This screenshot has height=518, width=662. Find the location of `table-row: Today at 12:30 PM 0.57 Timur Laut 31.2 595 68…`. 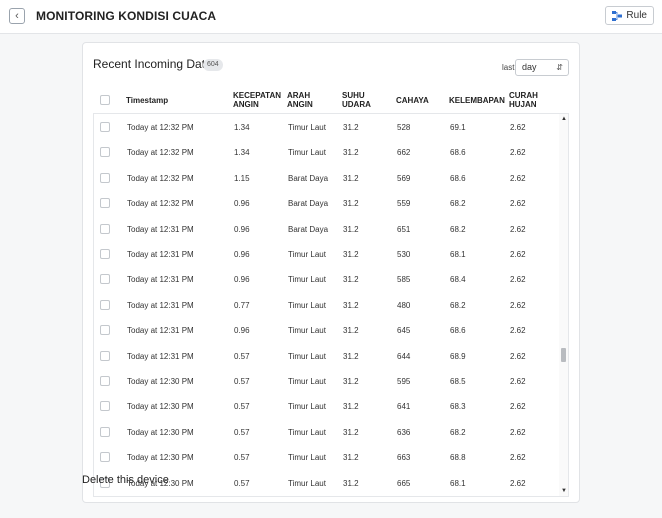

table-row: Today at 12:30 PM 0.57 Timur Laut 31.2 595 68… is located at coordinates (327, 381).